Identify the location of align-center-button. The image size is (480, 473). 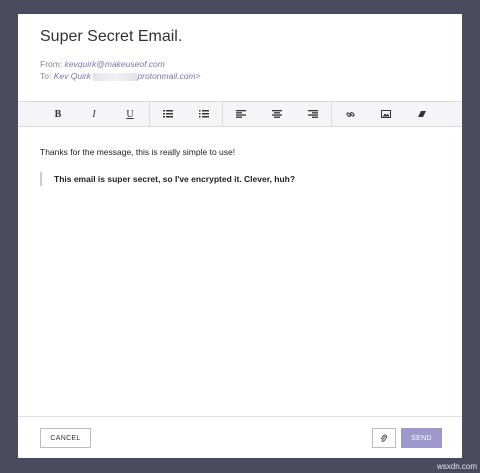
(277, 114).